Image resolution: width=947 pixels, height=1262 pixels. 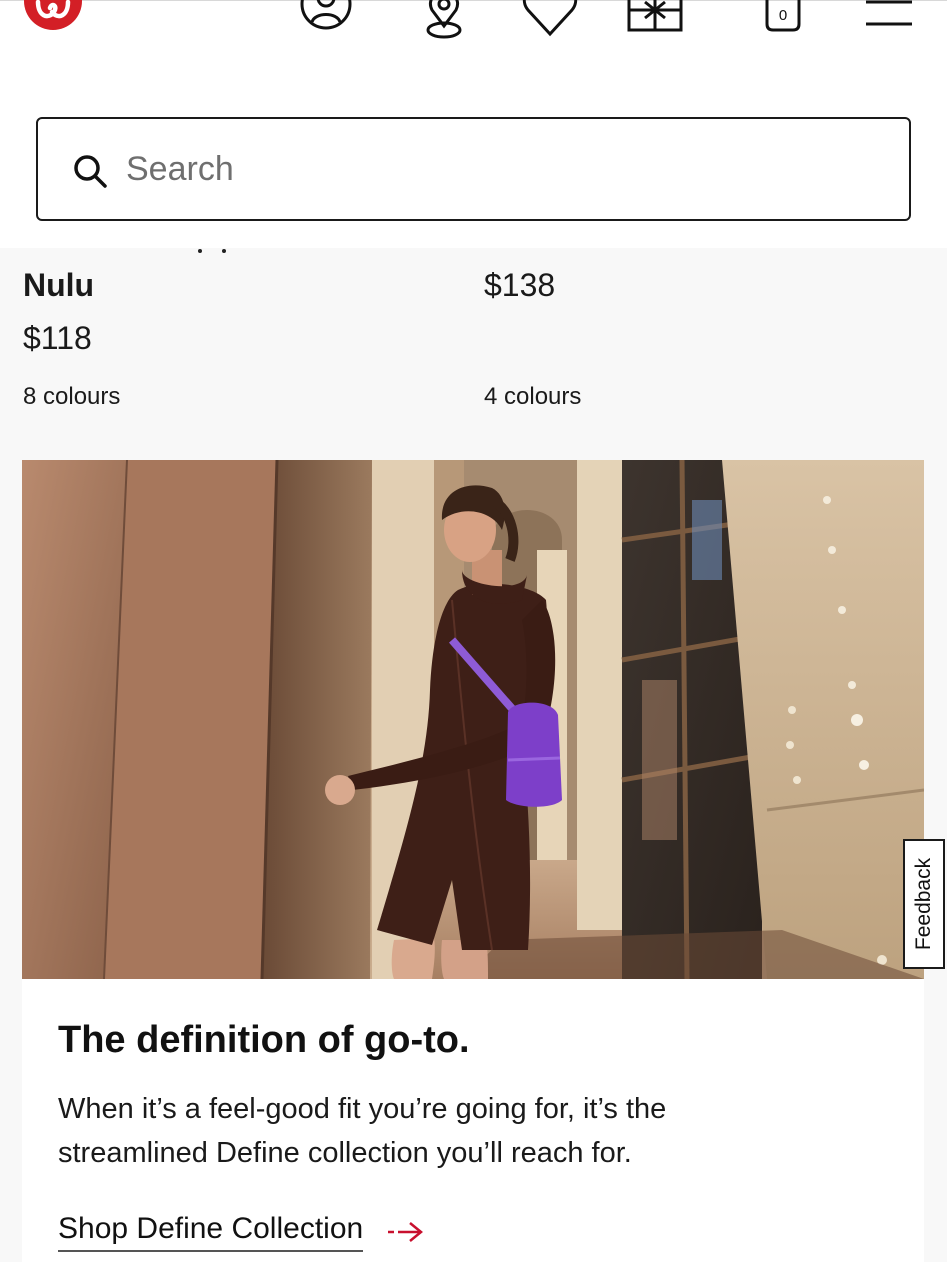 What do you see at coordinates (58, 285) in the screenshot?
I see `product-name: Nulu` at bounding box center [58, 285].